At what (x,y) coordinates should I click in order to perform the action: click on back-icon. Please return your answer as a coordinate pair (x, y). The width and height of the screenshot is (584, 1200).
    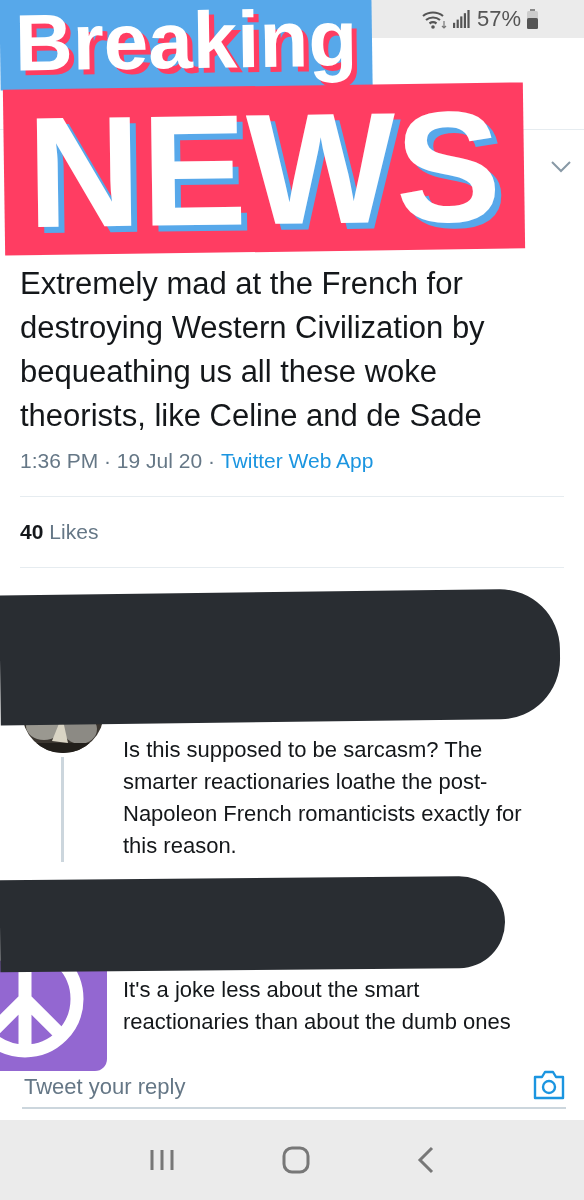
    Looking at the image, I should click on (426, 1160).